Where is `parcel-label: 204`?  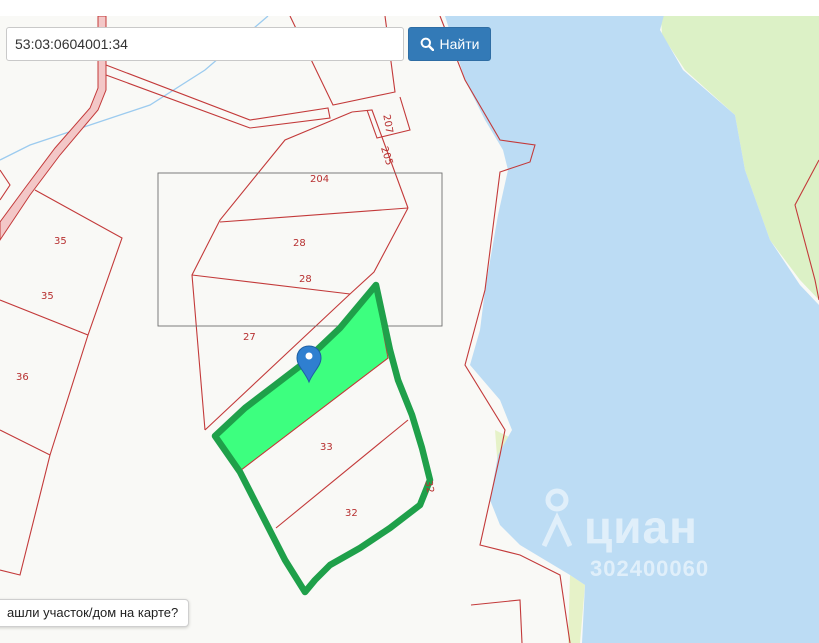 parcel-label: 204 is located at coordinates (319, 179).